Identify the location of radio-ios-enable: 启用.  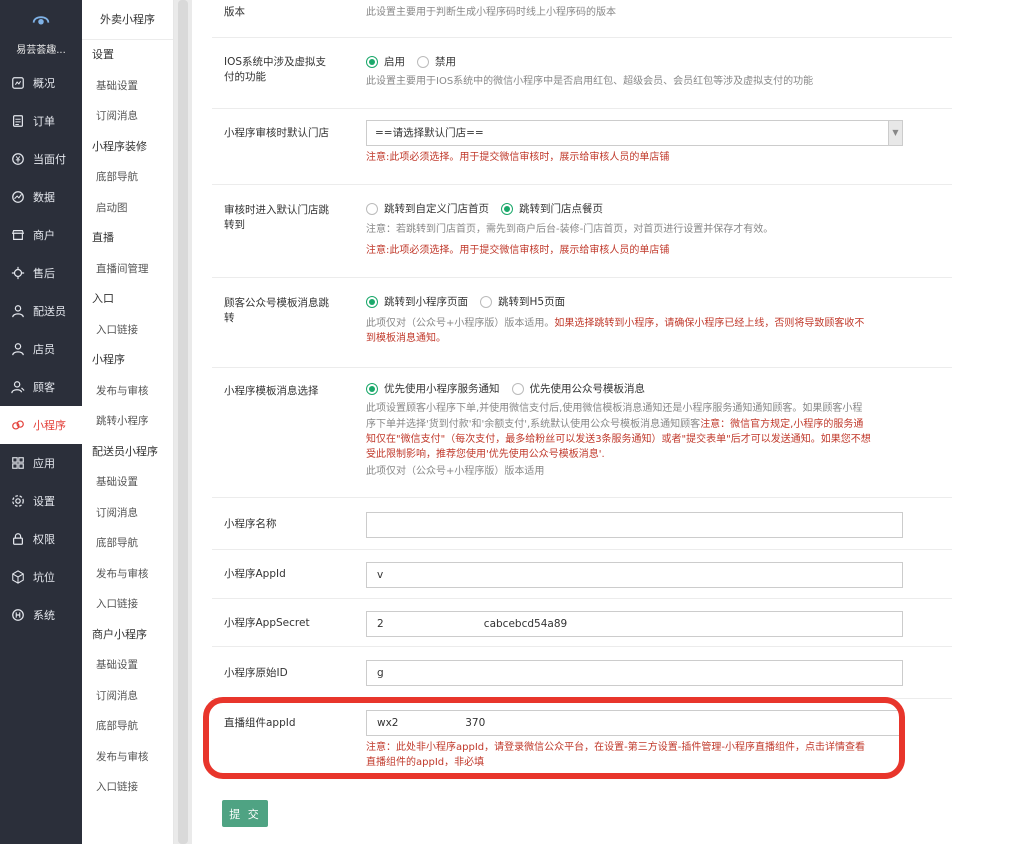
(385, 62).